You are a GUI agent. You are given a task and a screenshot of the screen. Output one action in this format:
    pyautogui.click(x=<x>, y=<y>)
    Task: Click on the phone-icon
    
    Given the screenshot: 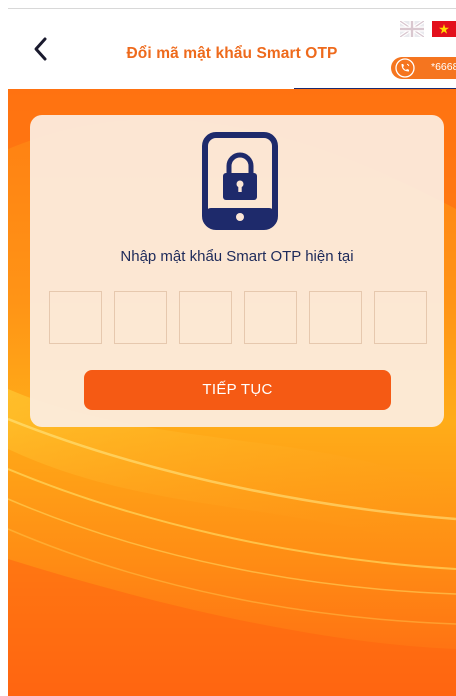 What is the action you would take?
    pyautogui.click(x=405, y=68)
    